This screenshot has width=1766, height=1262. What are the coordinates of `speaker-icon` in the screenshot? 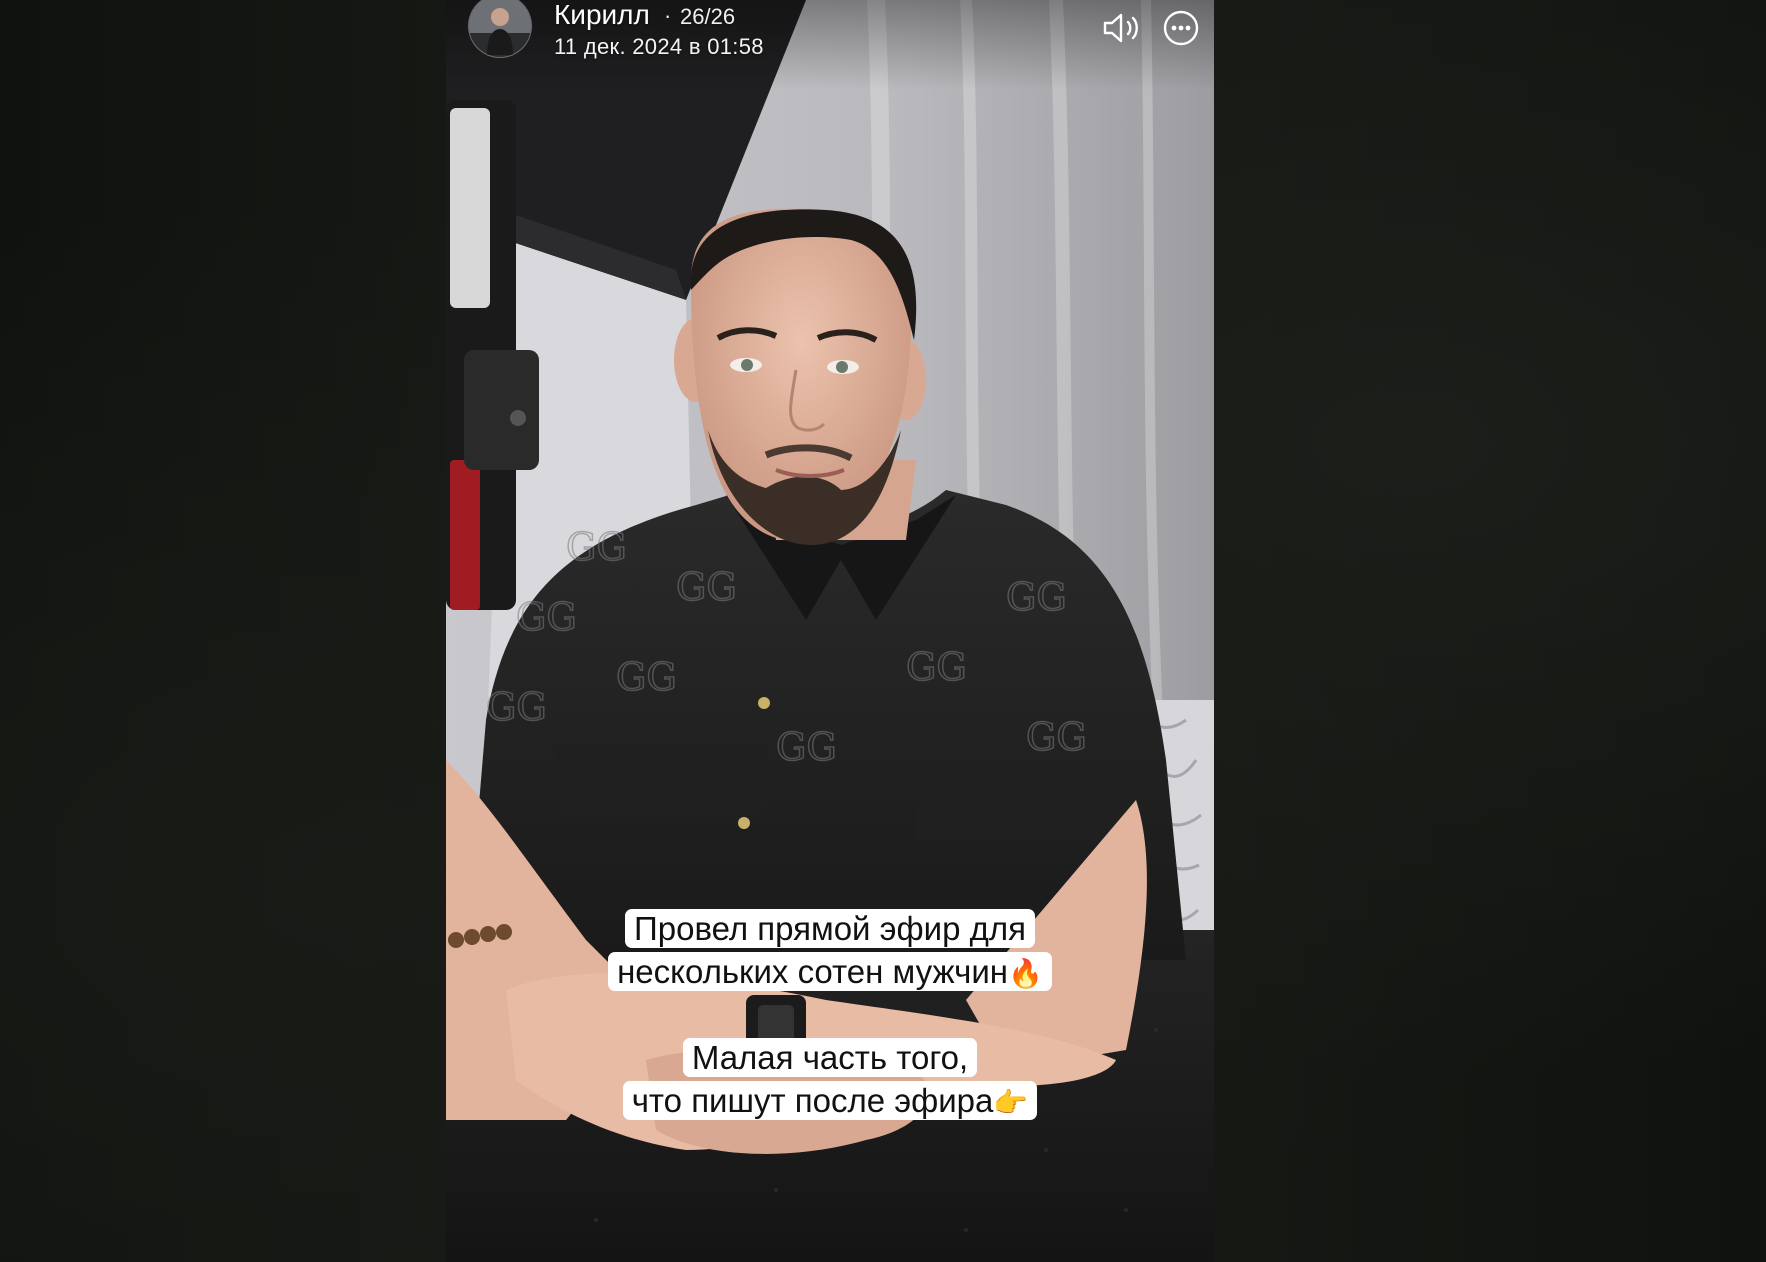 It's located at (1120, 28).